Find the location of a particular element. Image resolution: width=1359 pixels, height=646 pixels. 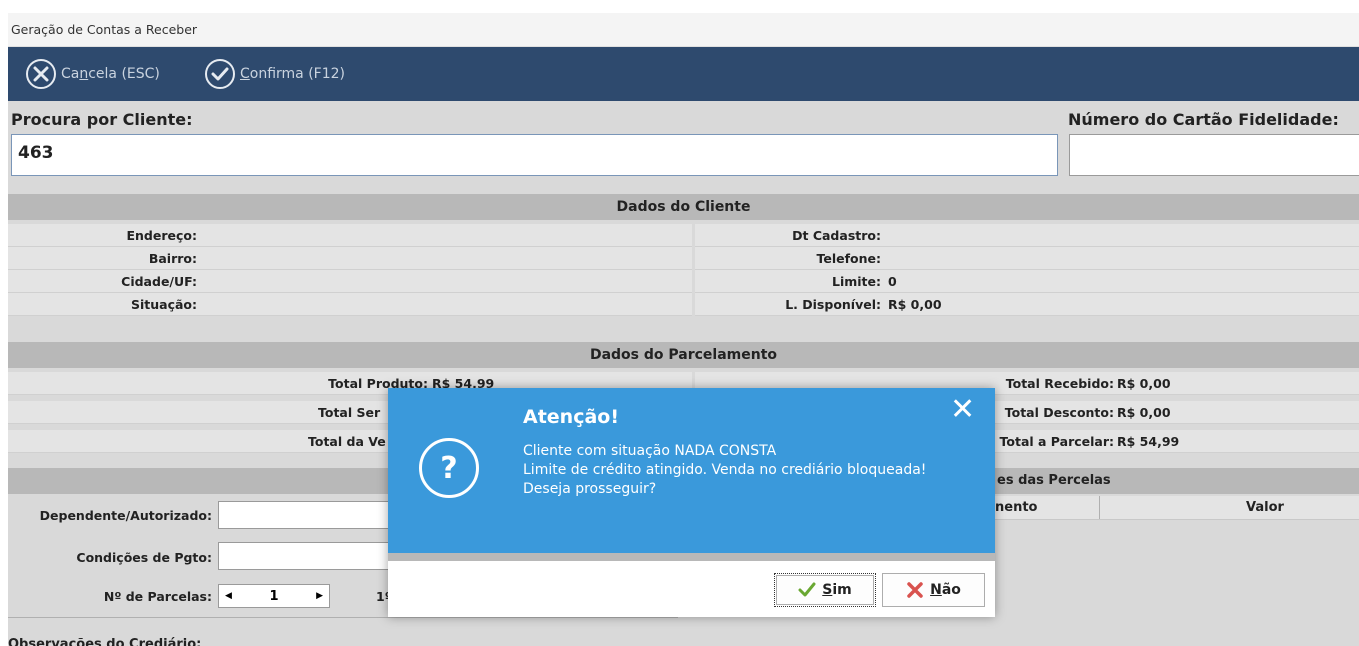

dialog-title: Atenção! is located at coordinates (571, 417).